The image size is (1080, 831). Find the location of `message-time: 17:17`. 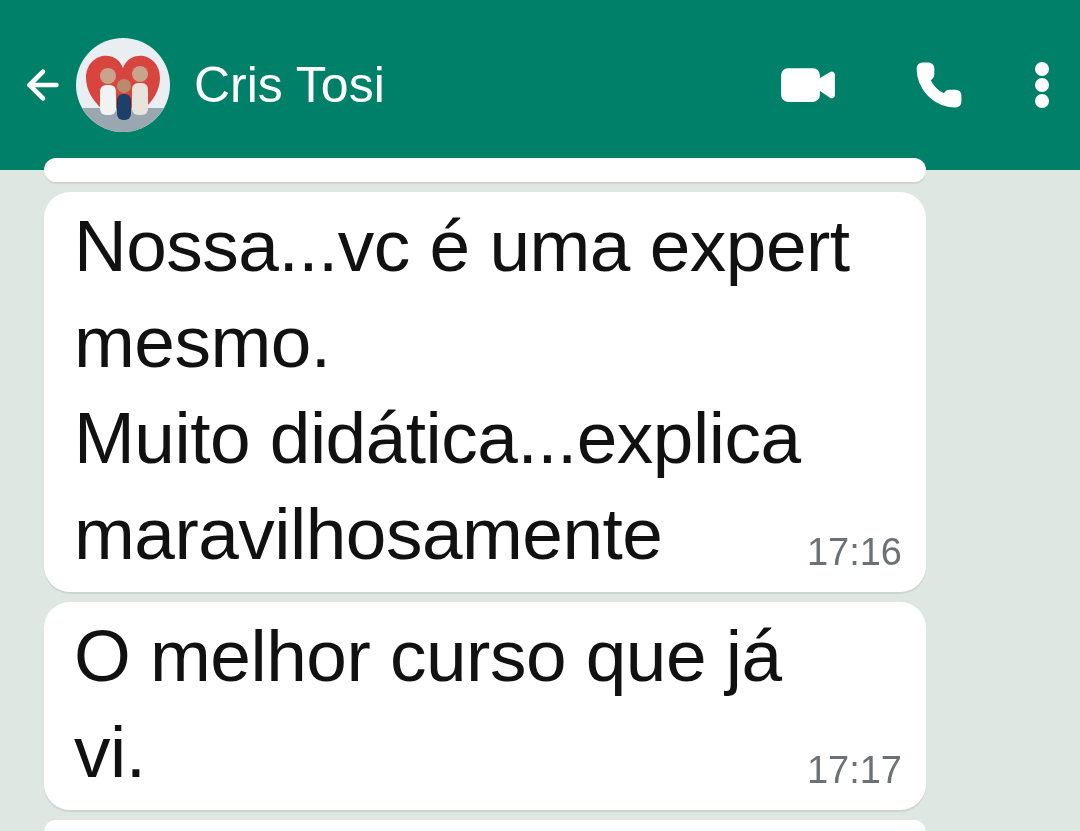

message-time: 17:17 is located at coordinates (854, 770).